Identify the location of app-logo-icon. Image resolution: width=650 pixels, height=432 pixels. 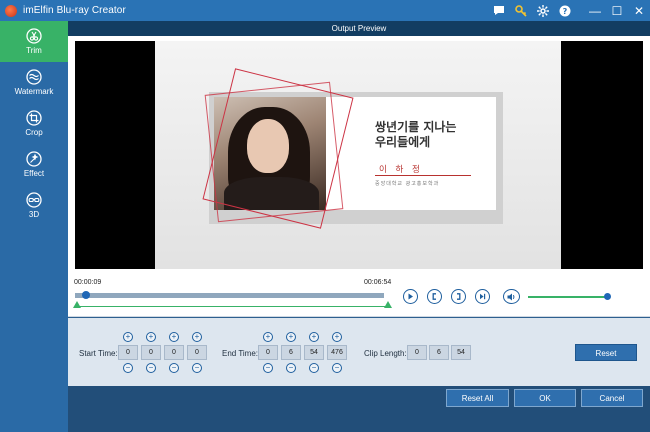
(11, 10).